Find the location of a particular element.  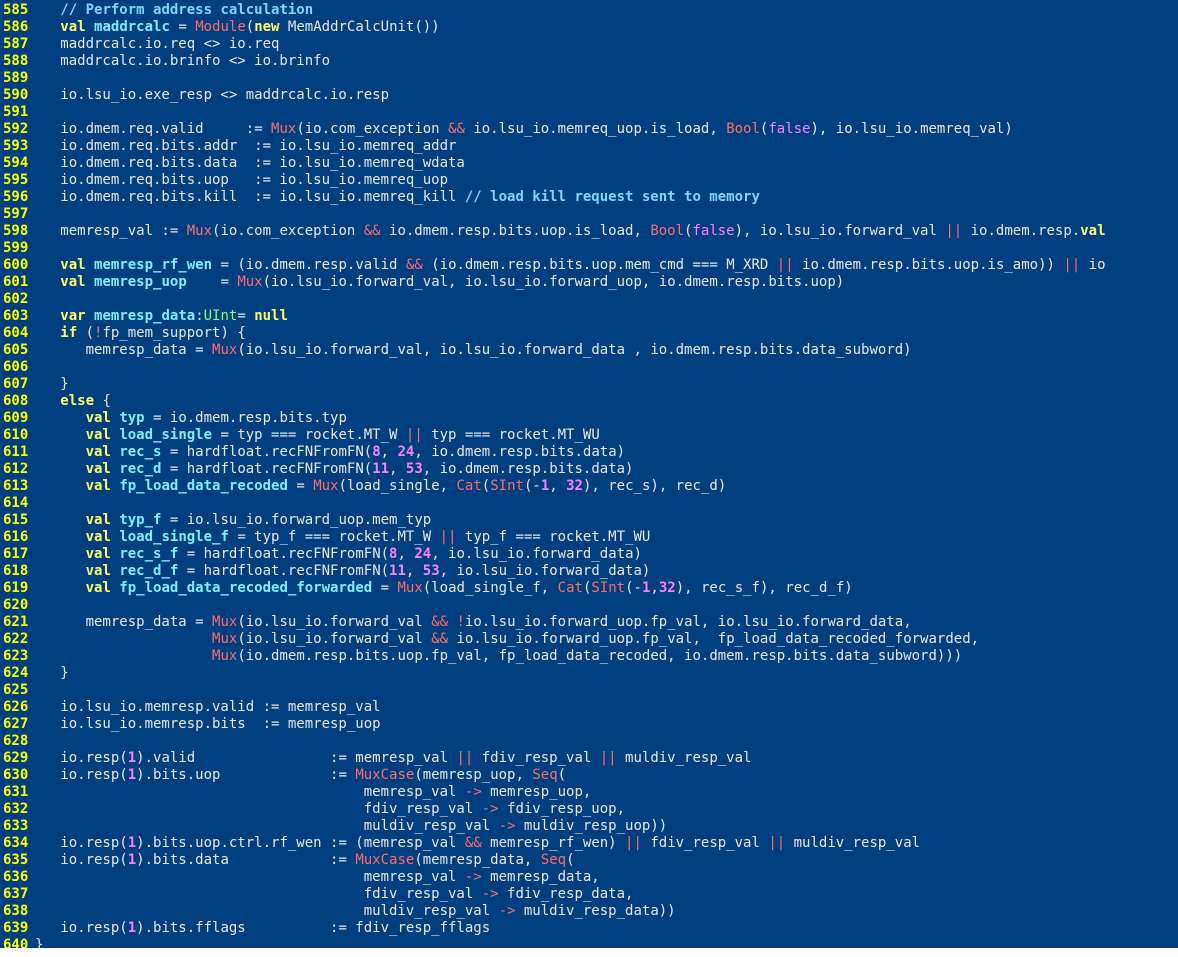

code-line: 597 is located at coordinates (589, 214).